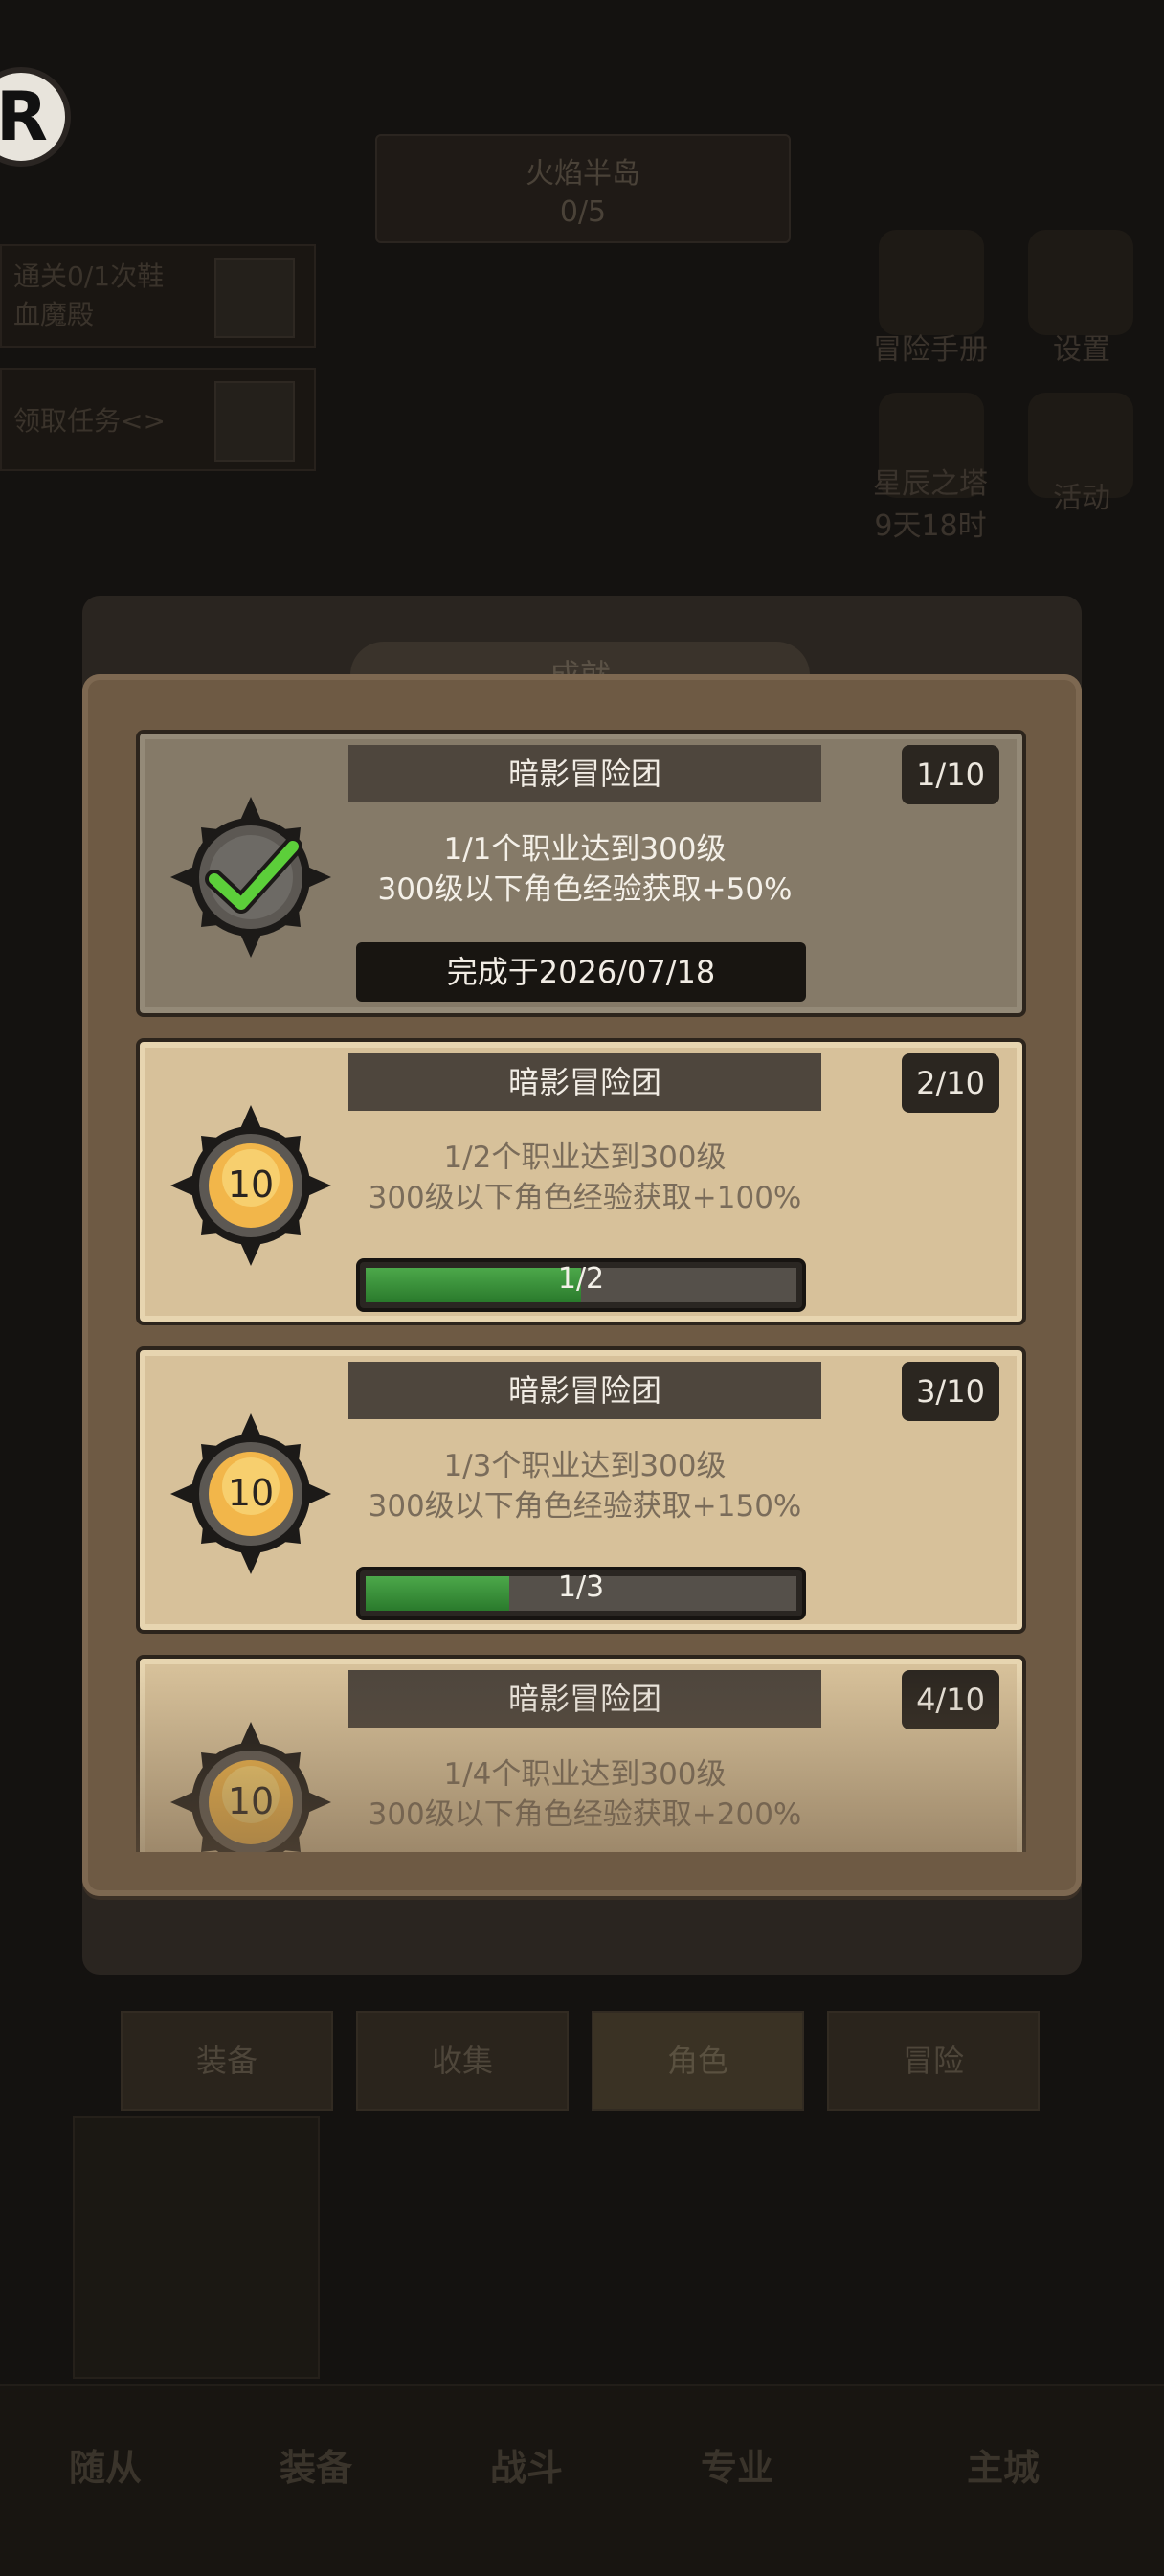 This screenshot has height=2576, width=1164. Describe the element at coordinates (250, 877) in the screenshot. I see `completed-check-icon` at that location.